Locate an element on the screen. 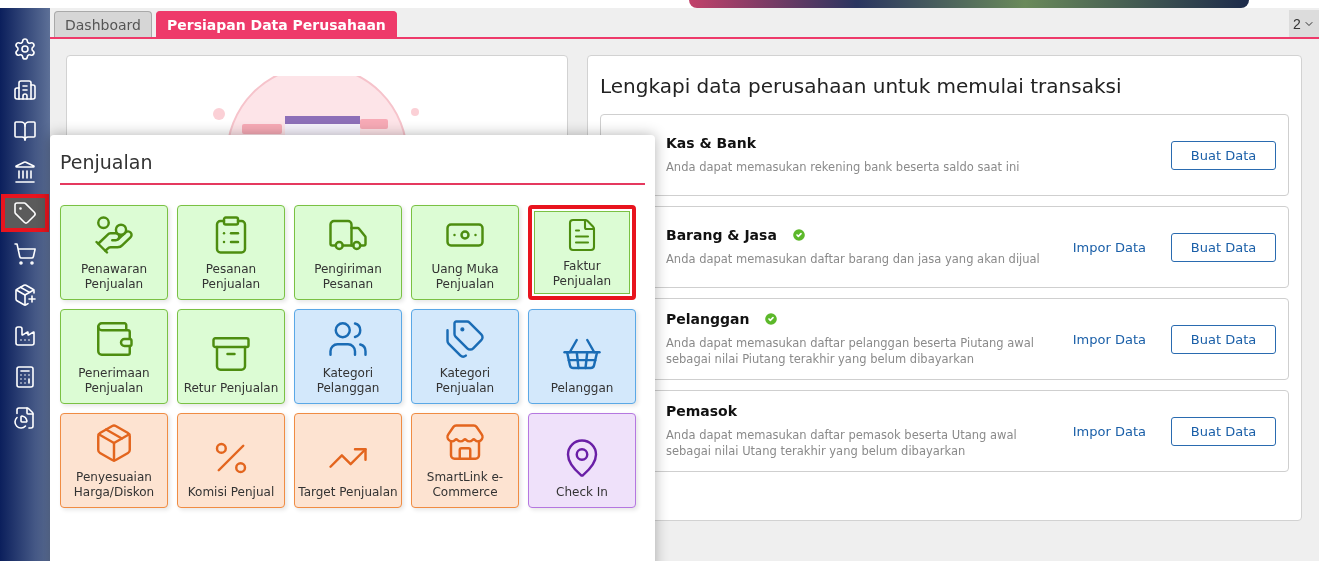  row-title: Barang & Jasa is located at coordinates (721, 235).